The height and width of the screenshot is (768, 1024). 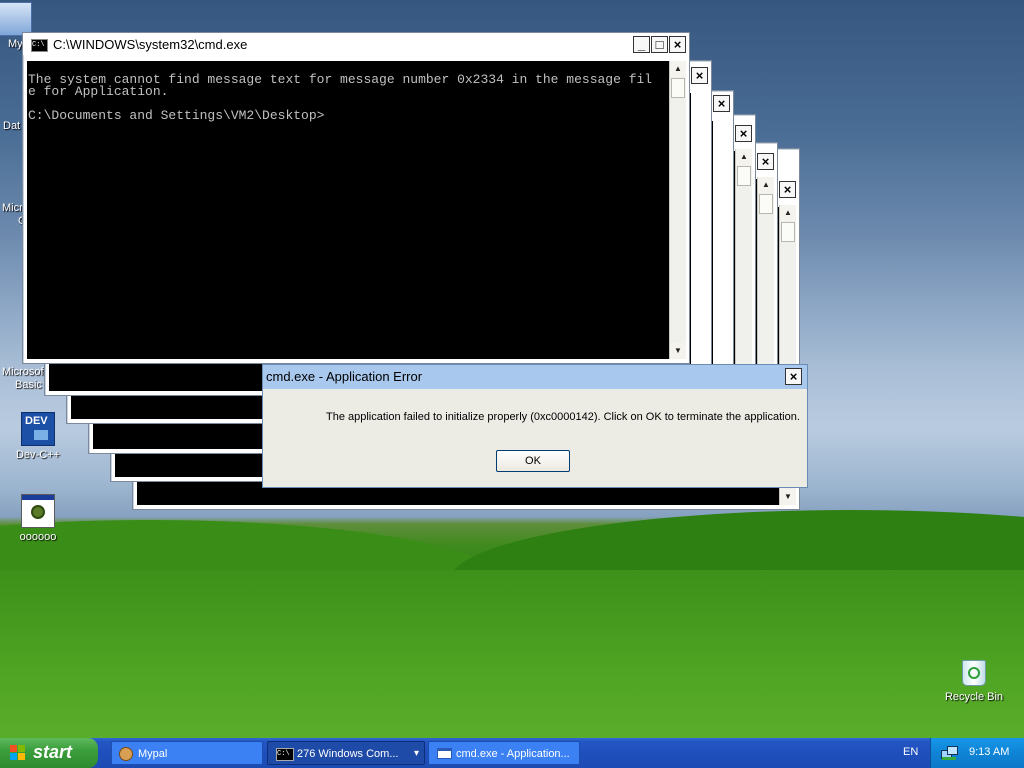 What do you see at coordinates (150, 44) in the screenshot?
I see `cmd-title: C:\WINDOWS\system32\cmd.exe` at bounding box center [150, 44].